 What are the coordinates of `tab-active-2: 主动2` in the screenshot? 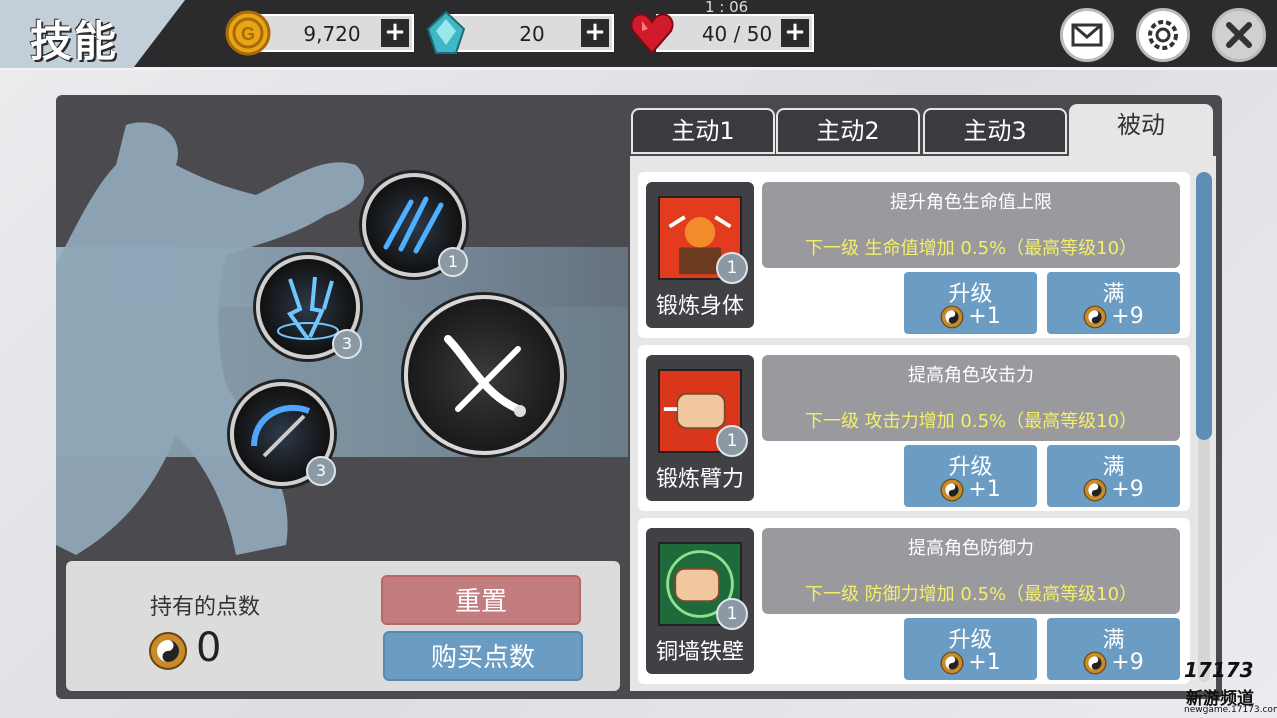 It's located at (848, 131).